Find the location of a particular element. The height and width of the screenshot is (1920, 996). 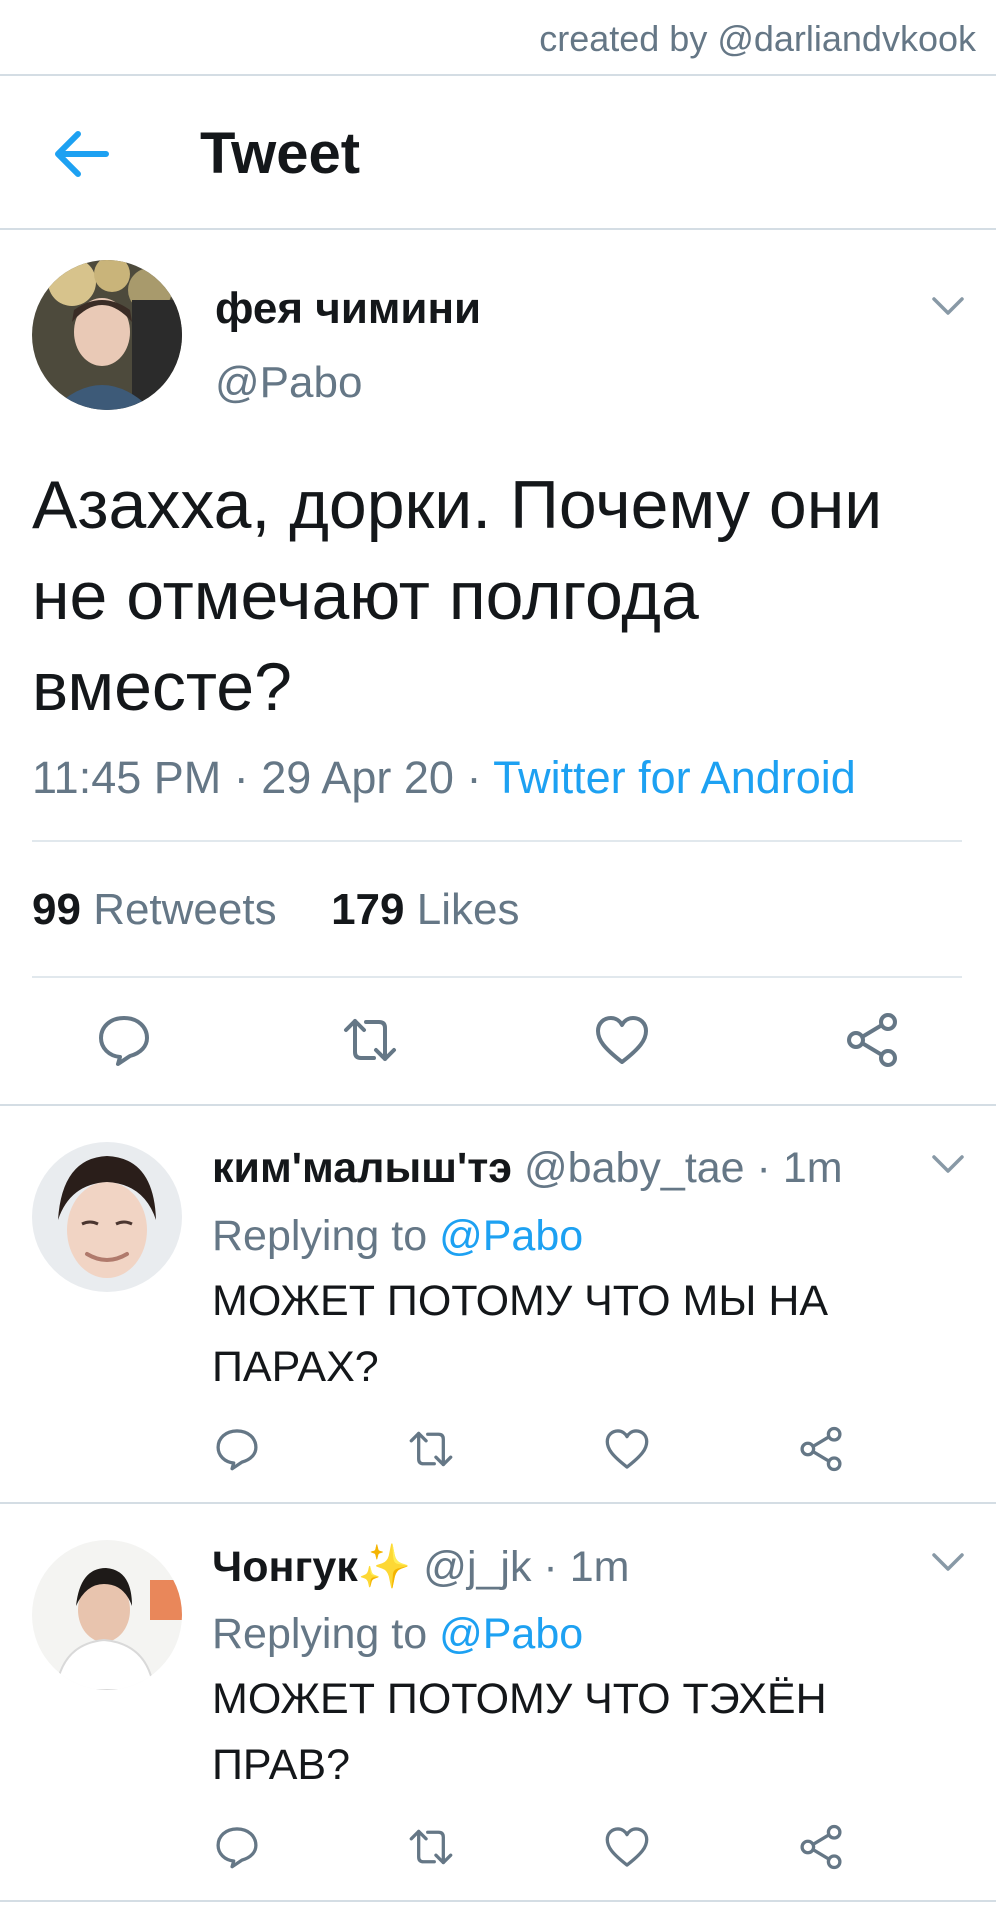

retweets-stat: 99 Retweets is located at coordinates (154, 909).